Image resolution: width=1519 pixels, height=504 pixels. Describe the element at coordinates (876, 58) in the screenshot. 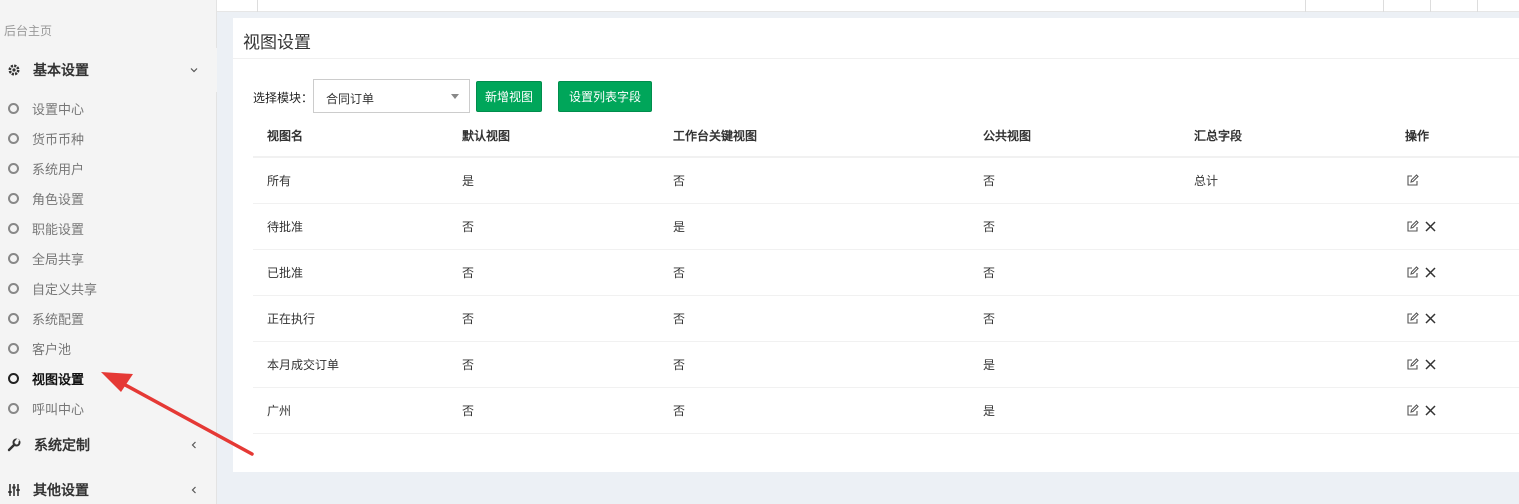

I see `title-divider` at that location.